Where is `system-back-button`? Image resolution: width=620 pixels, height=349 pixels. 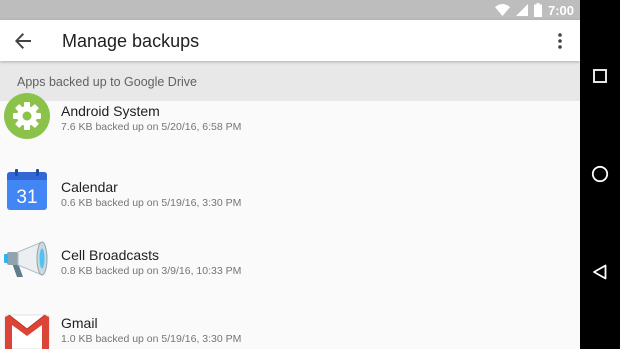 system-back-button is located at coordinates (600, 272).